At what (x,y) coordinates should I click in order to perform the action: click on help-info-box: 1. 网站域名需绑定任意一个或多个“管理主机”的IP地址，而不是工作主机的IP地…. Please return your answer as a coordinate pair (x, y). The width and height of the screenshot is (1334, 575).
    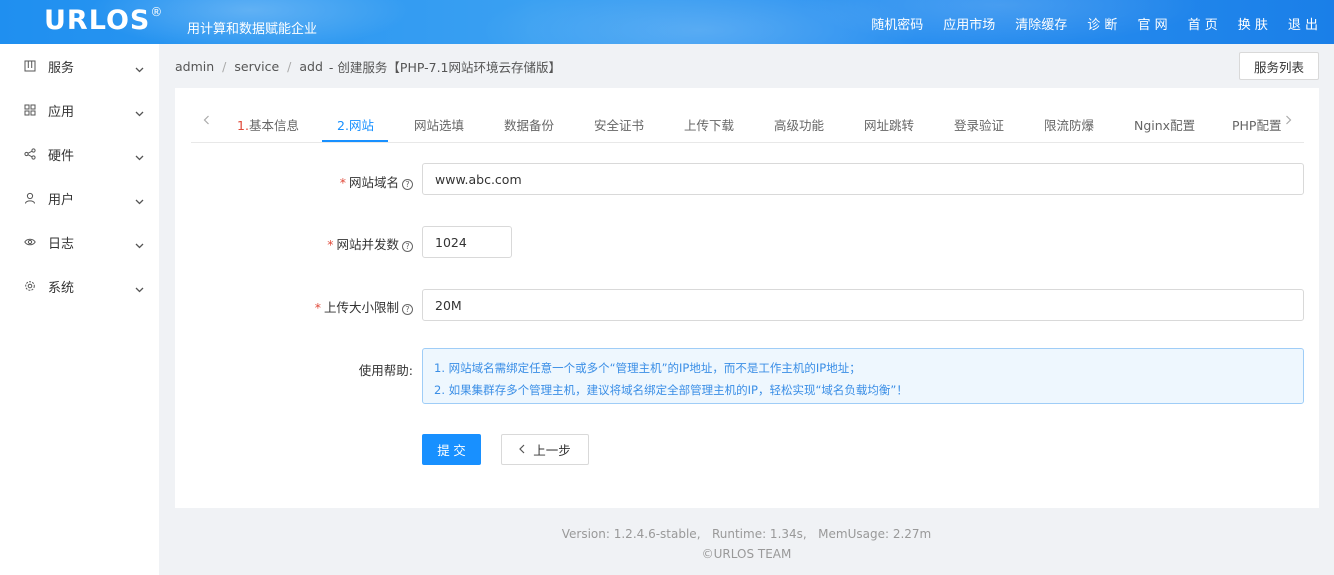
    Looking at the image, I should click on (863, 376).